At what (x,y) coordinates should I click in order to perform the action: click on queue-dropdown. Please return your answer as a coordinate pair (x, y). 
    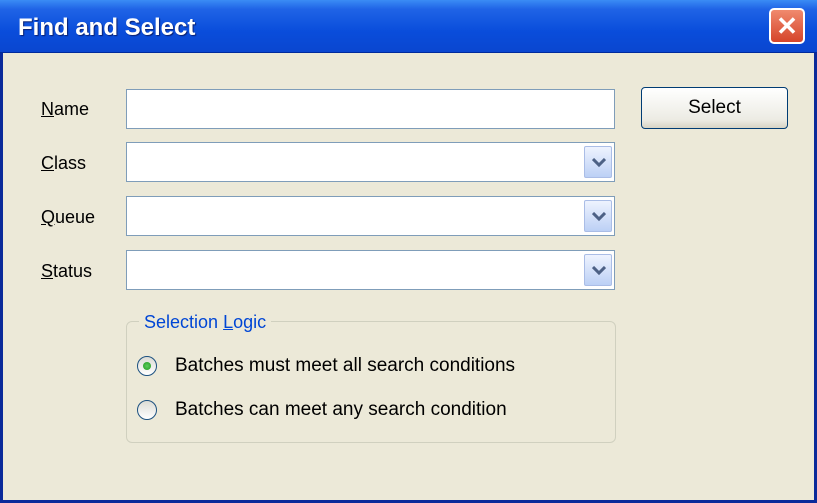
    Looking at the image, I should click on (370, 216).